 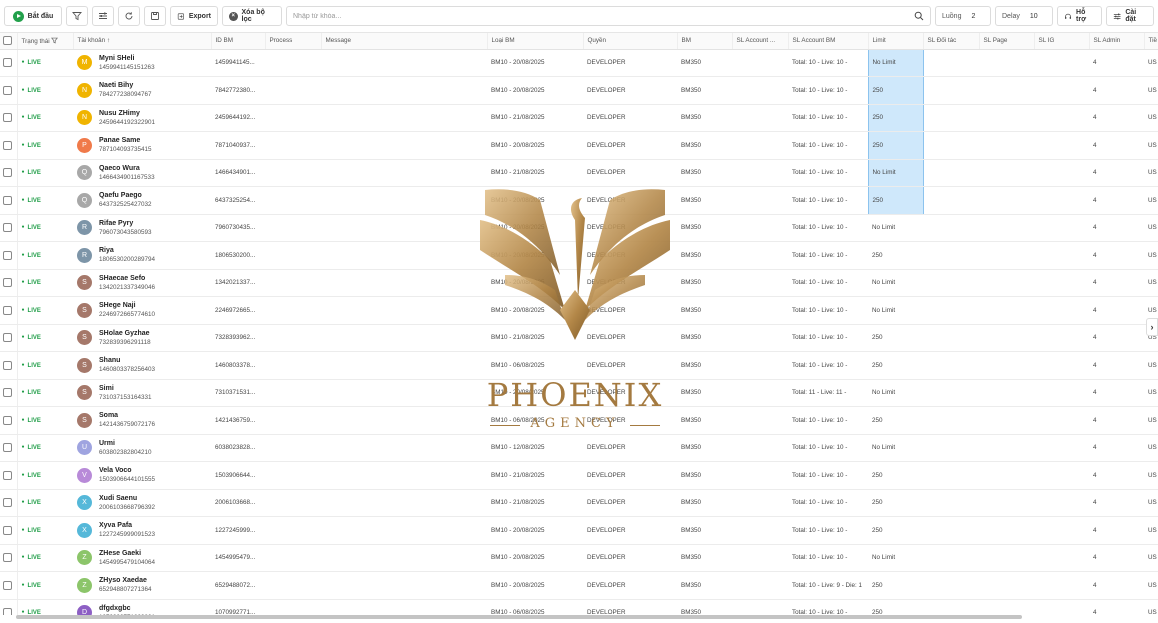 What do you see at coordinates (142, 118) in the screenshot?
I see `account-cell: N Nusu ZHimy 2459644192322901` at bounding box center [142, 118].